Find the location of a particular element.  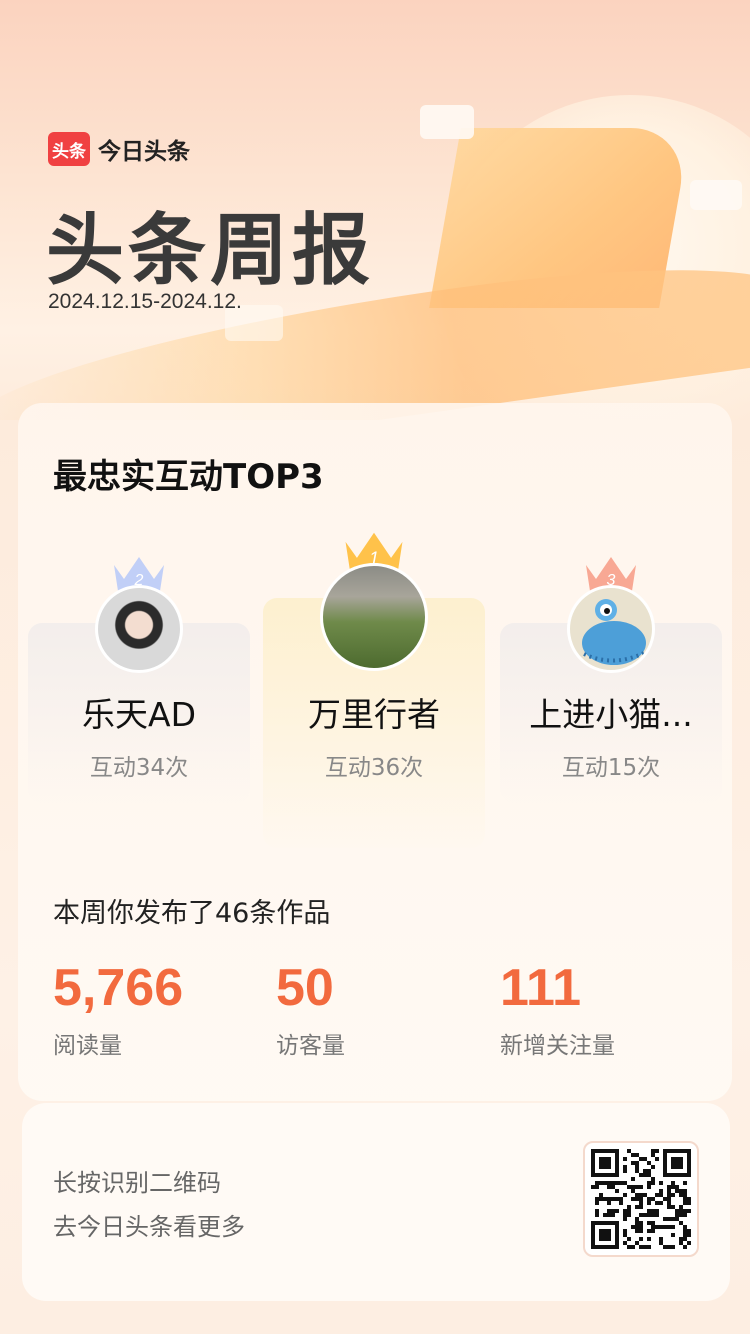

page-title: 头条周报 is located at coordinates (210, 251).